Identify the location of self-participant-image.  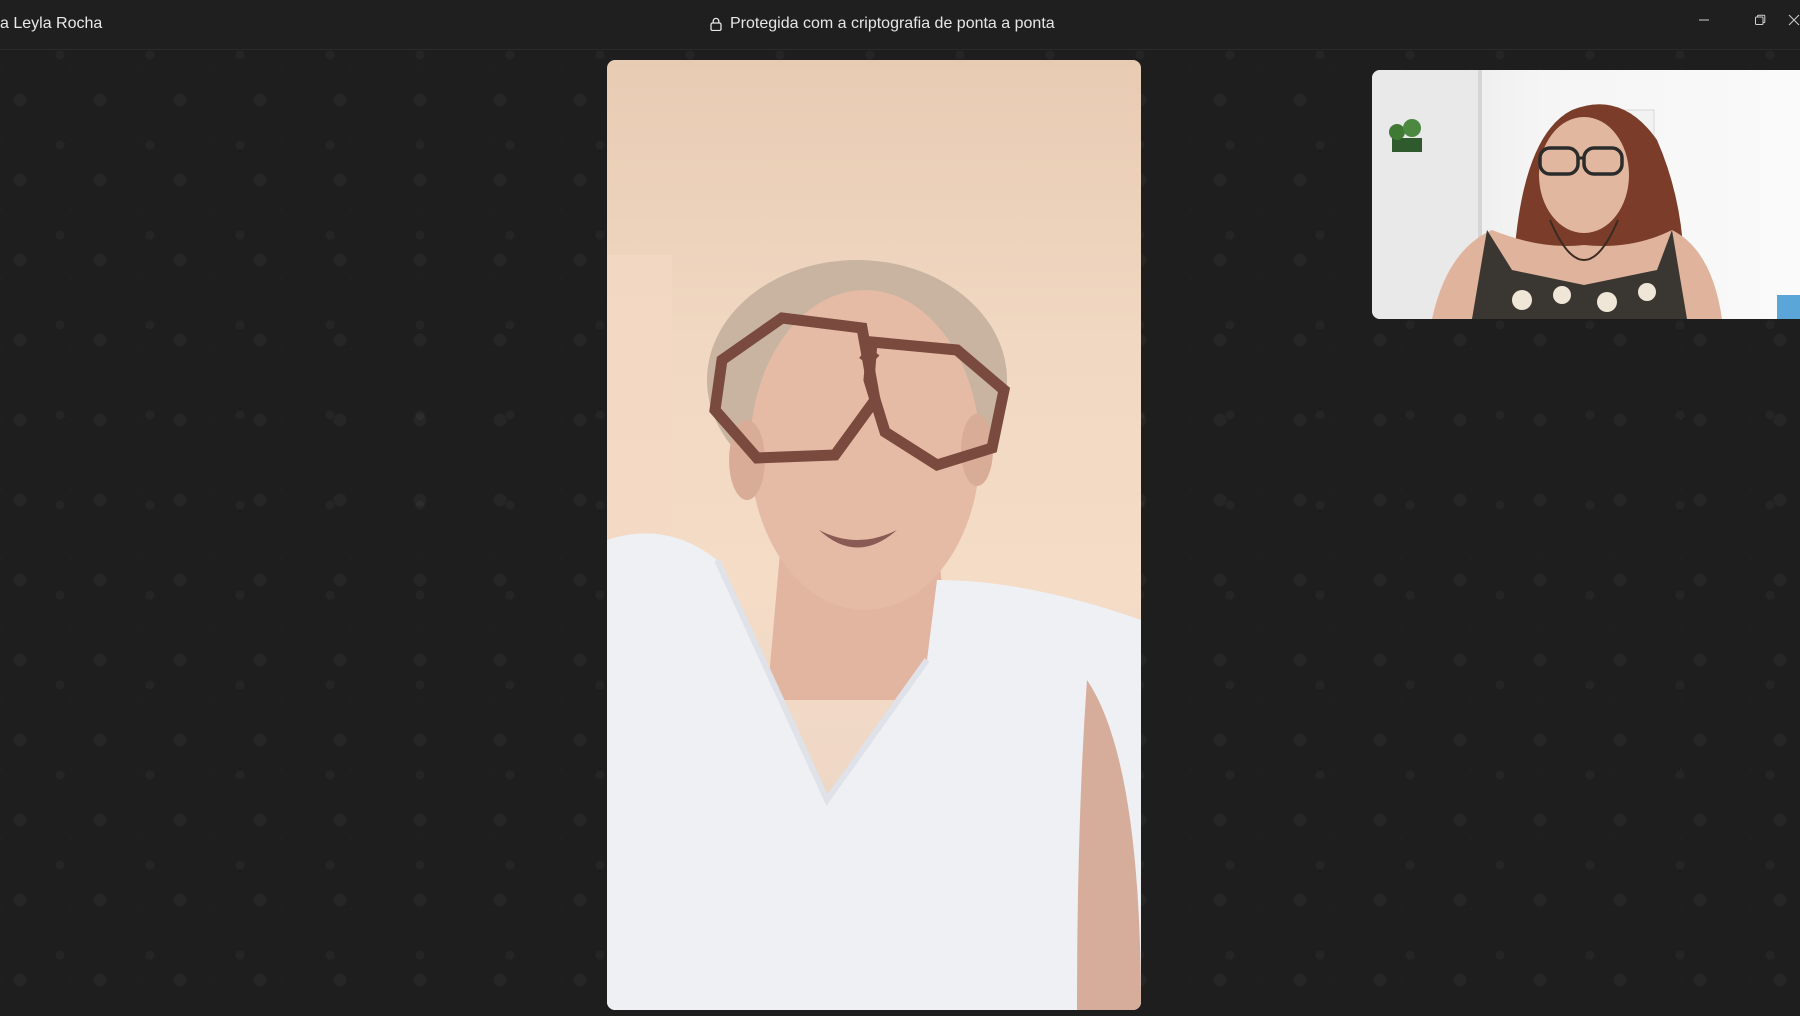
(1586, 194).